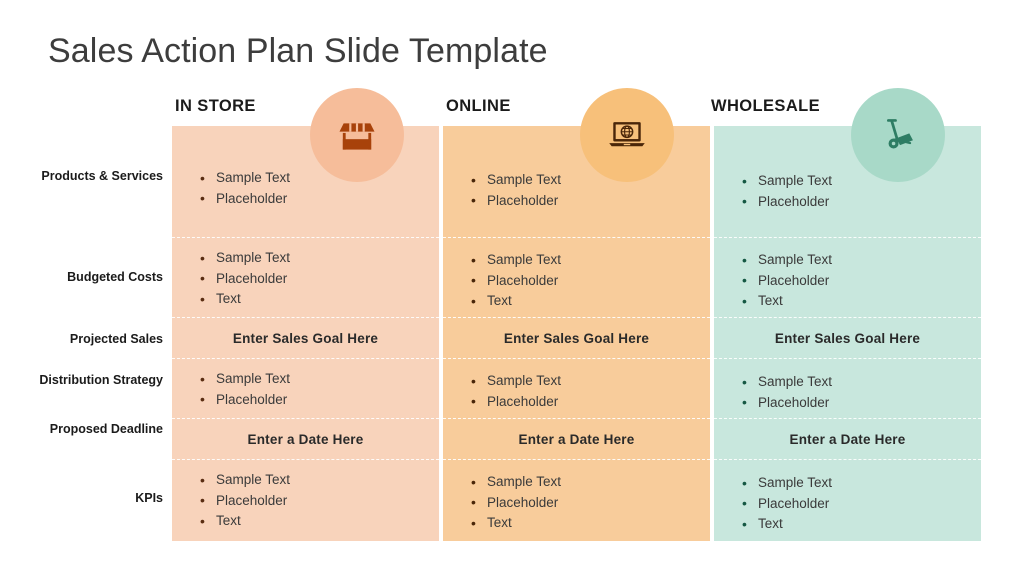 Image resolution: width=1024 pixels, height=576 pixels. What do you see at coordinates (847, 439) in the screenshot?
I see `cell-proposed-deadline-wholesale: Enter a Date Here` at bounding box center [847, 439].